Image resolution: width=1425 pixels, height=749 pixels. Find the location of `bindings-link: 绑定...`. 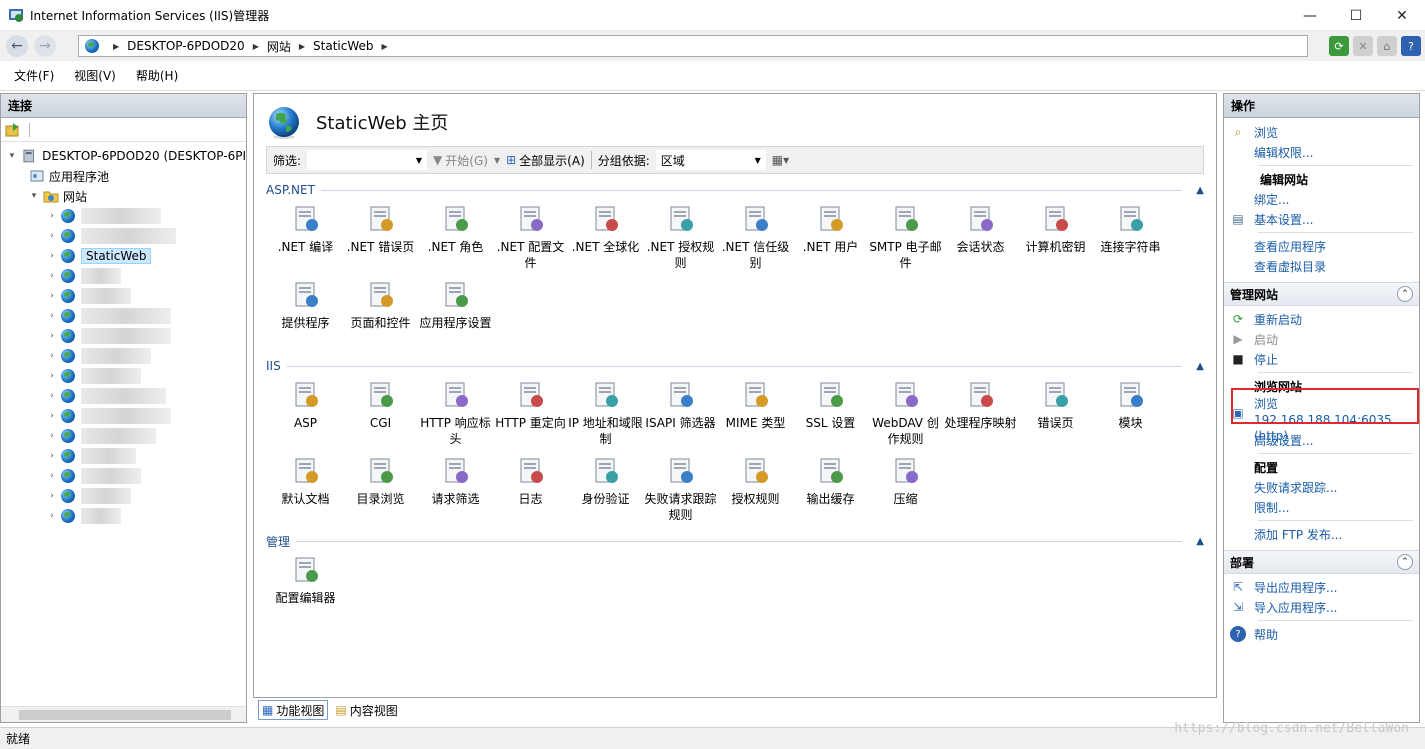

bindings-link: 绑定... is located at coordinates (1324, 199).